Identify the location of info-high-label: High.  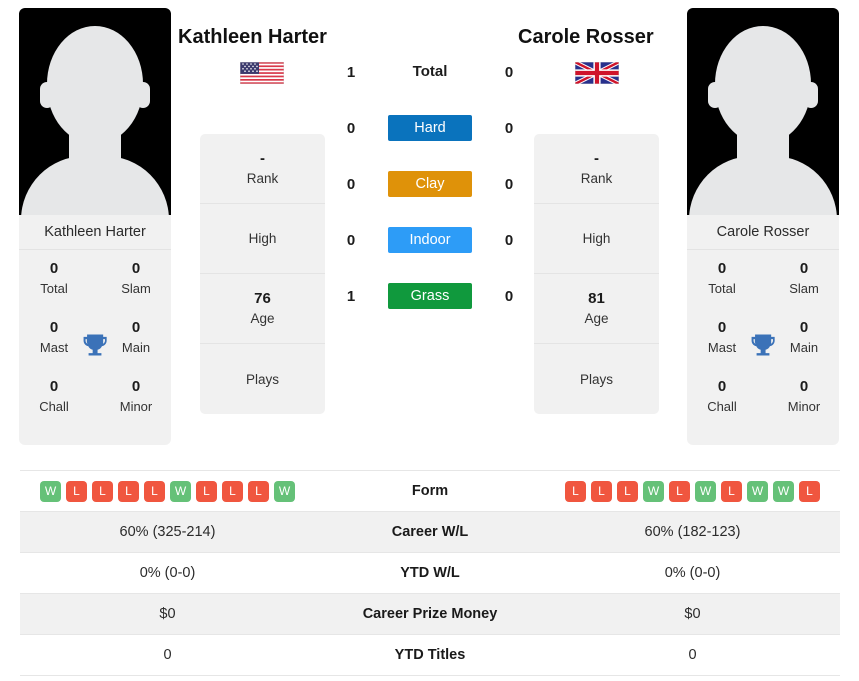
(596, 238).